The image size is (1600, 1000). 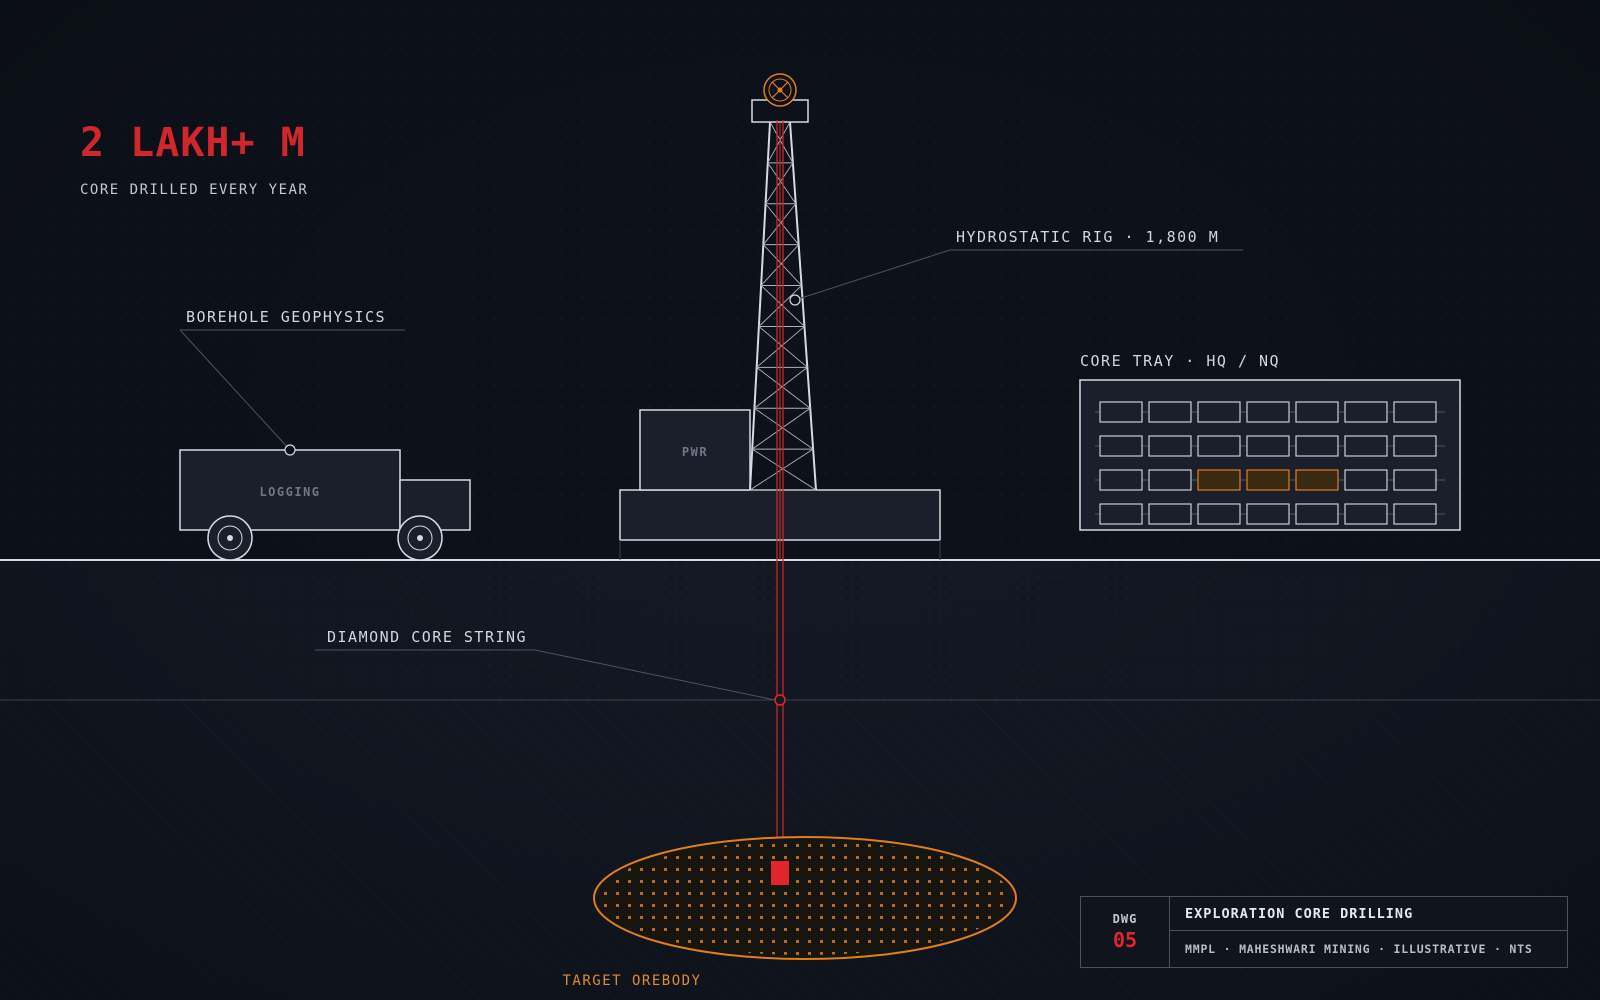 I want to click on headline-caption: CORE DRILLED EVERY YEAR, so click(x=194, y=190).